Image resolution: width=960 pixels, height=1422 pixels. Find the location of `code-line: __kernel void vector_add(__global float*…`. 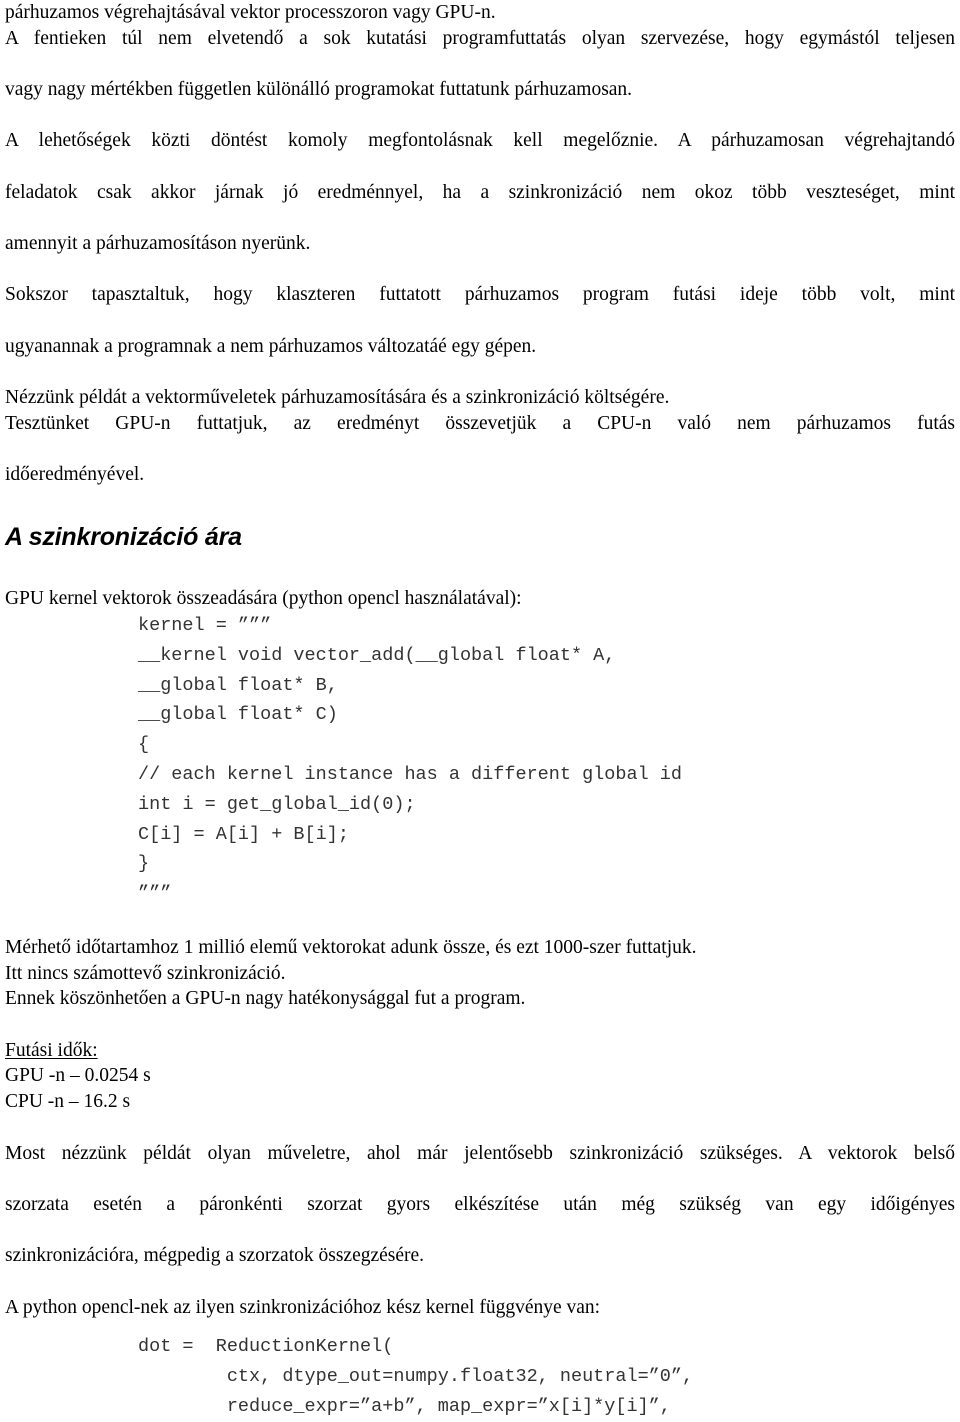

code-line: __kernel void vector_add(__global float*… is located at coordinates (377, 655).